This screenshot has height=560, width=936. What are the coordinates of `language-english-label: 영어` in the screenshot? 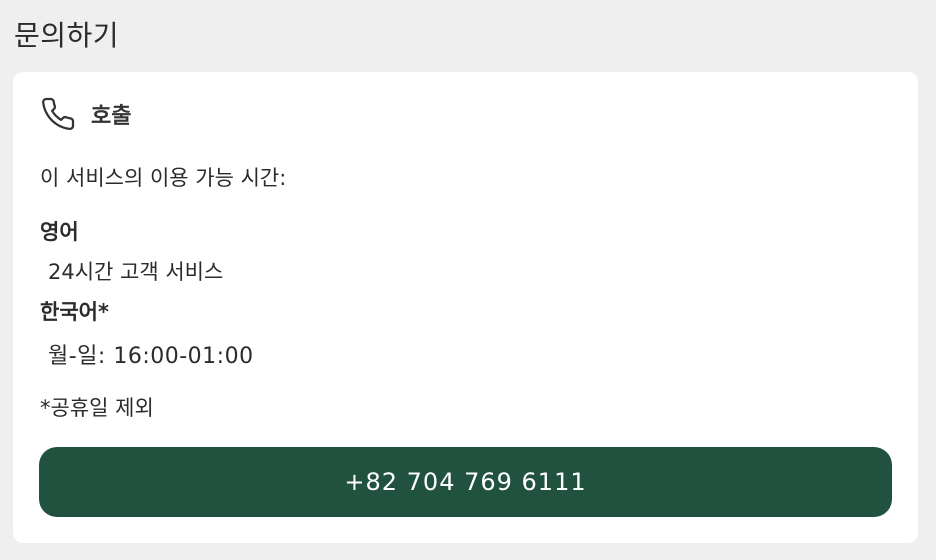 It's located at (59, 232).